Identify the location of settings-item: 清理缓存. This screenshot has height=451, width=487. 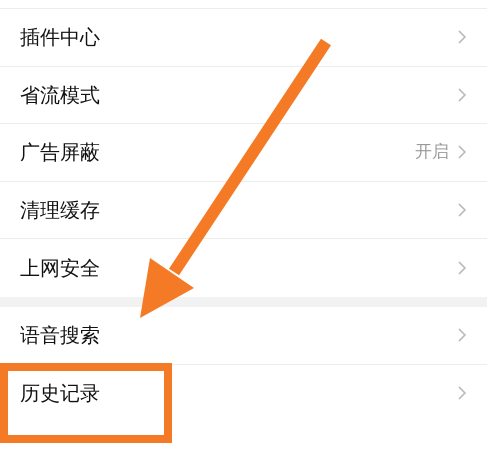
(243, 211).